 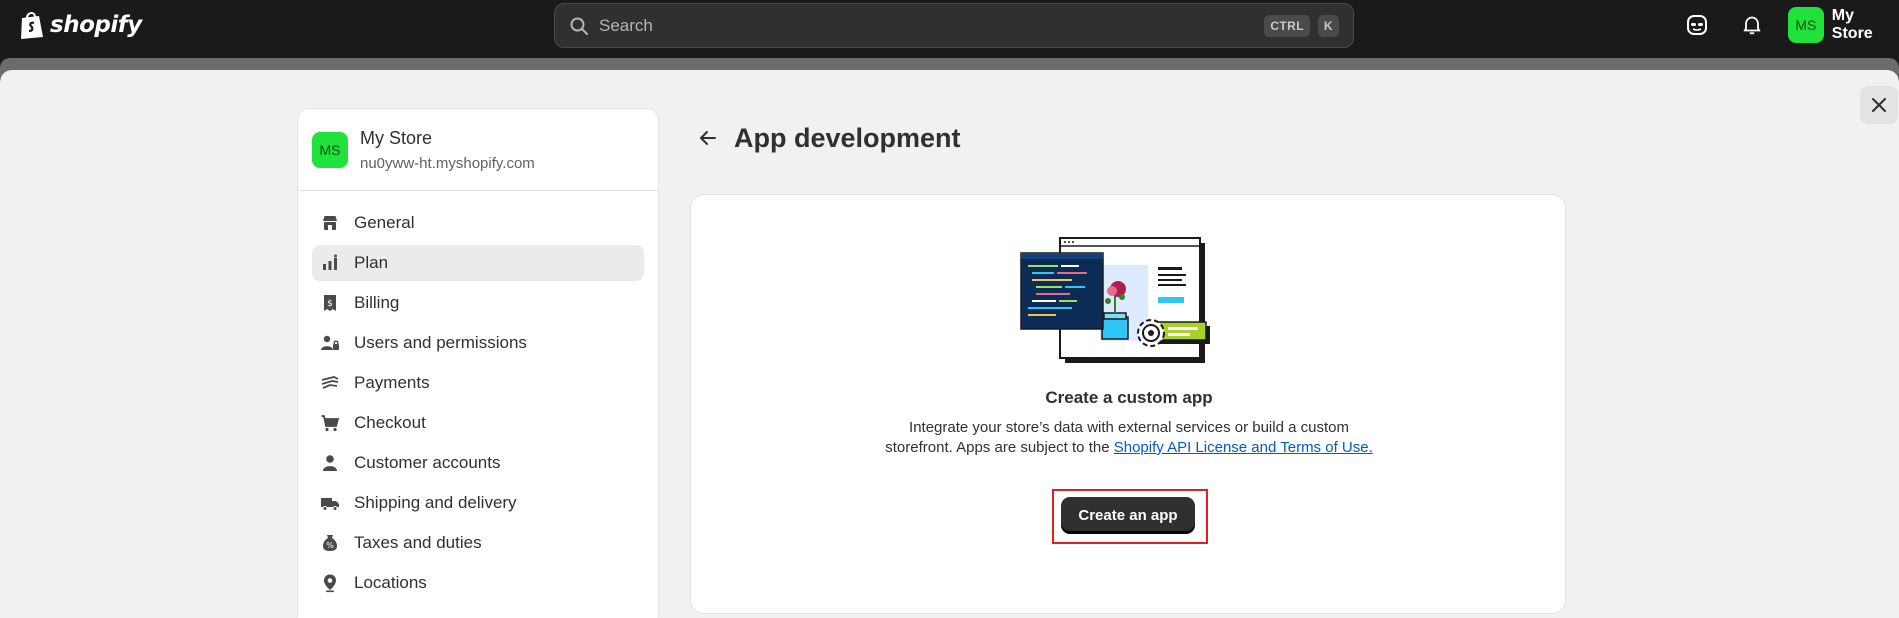 I want to click on sidebar-item-general: General, so click(x=478, y=223).